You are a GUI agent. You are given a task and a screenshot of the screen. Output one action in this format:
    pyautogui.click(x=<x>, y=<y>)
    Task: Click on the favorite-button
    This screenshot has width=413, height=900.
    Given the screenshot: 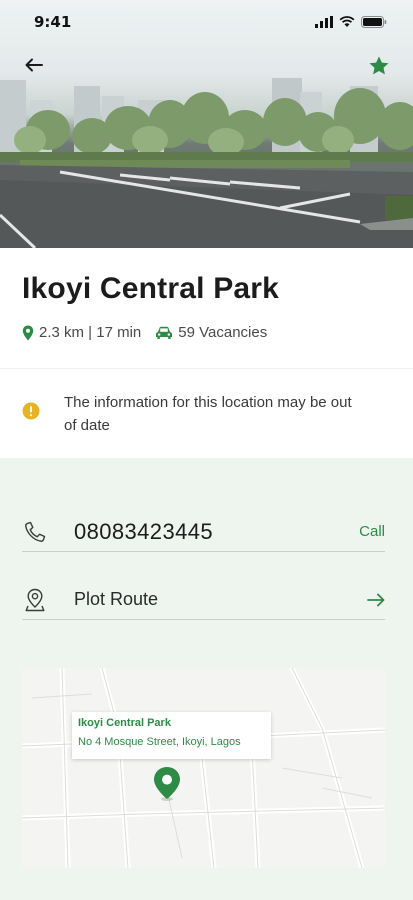 What is the action you would take?
    pyautogui.click(x=379, y=65)
    